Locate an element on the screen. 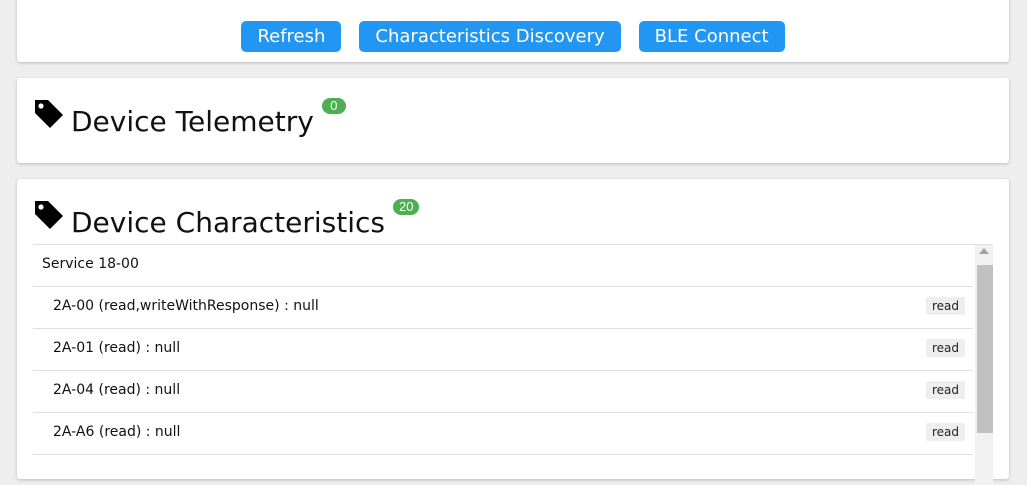  characteristic-label: 2A-01 (read) : null is located at coordinates (117, 348).